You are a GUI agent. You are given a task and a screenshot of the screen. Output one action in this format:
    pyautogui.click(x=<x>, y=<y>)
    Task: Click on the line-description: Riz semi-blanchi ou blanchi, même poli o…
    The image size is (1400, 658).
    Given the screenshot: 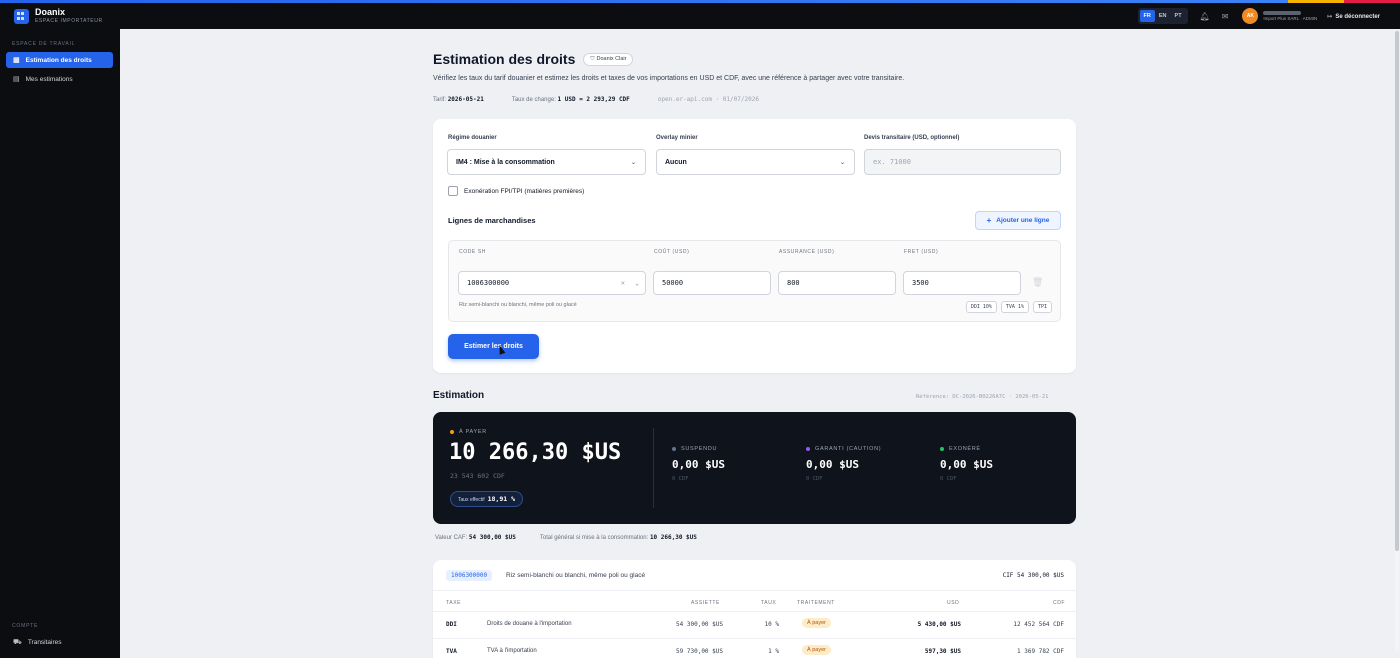 What is the action you would take?
    pyautogui.click(x=518, y=305)
    